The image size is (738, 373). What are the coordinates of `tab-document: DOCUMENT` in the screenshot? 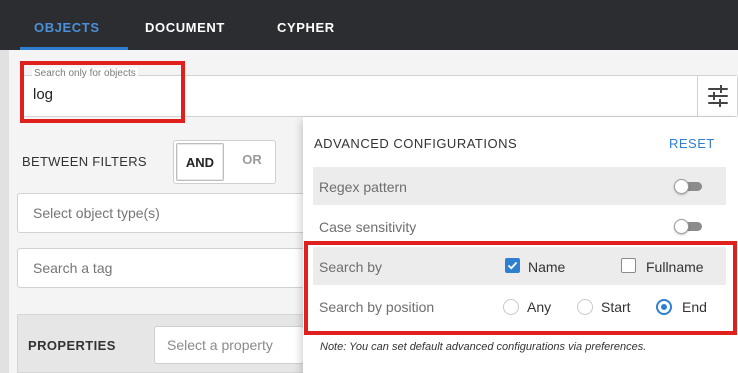 It's located at (185, 25).